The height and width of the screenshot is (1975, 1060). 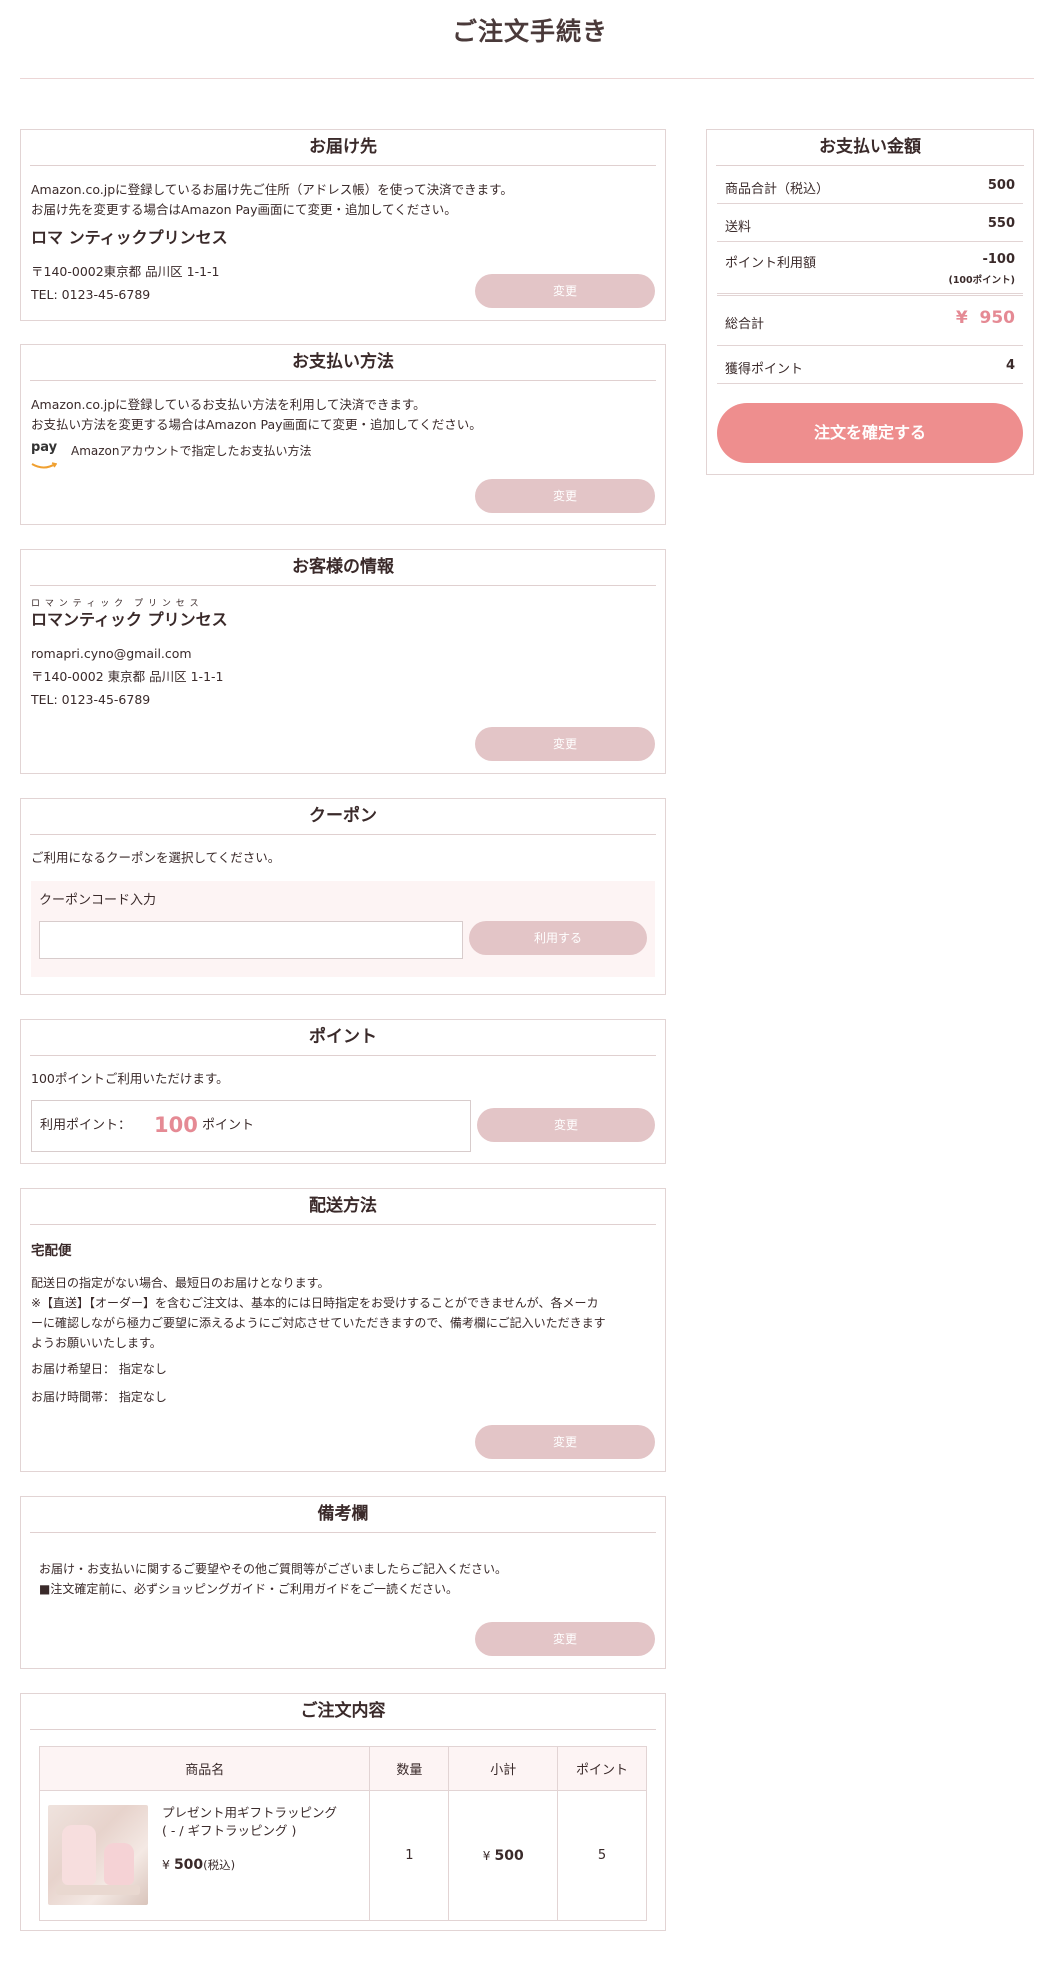 What do you see at coordinates (156, 857) in the screenshot?
I see `coupon-description: ご利用になるクーポンを選択してください。` at bounding box center [156, 857].